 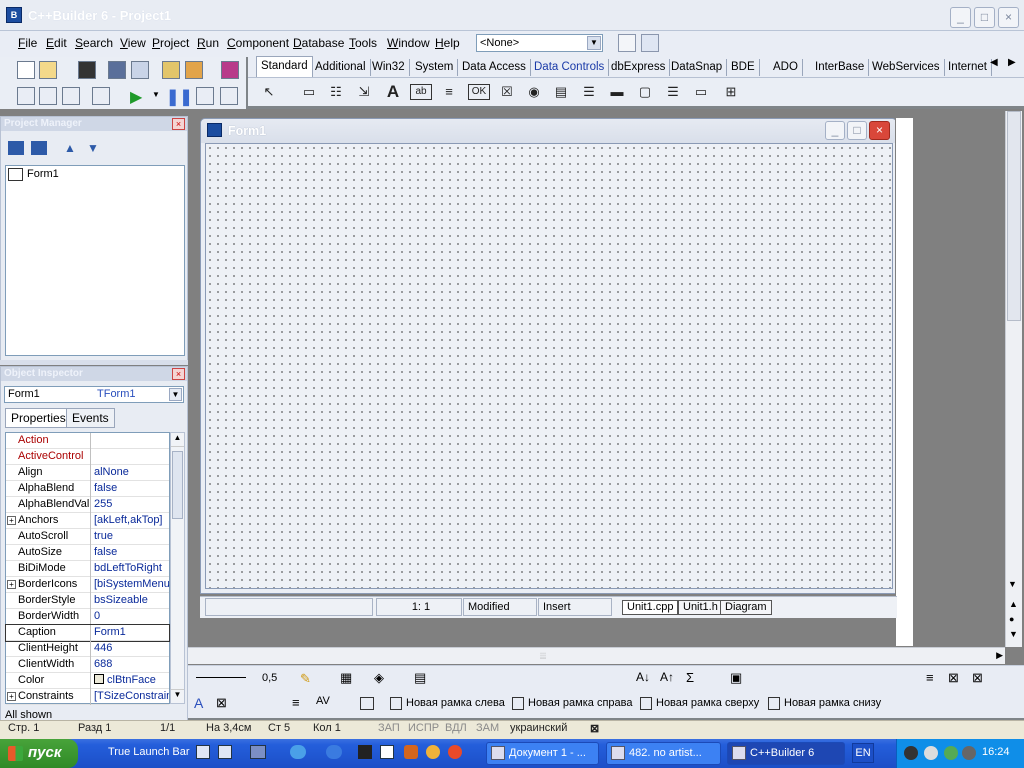 I want to click on maximize-button: □, so click(x=984, y=17).